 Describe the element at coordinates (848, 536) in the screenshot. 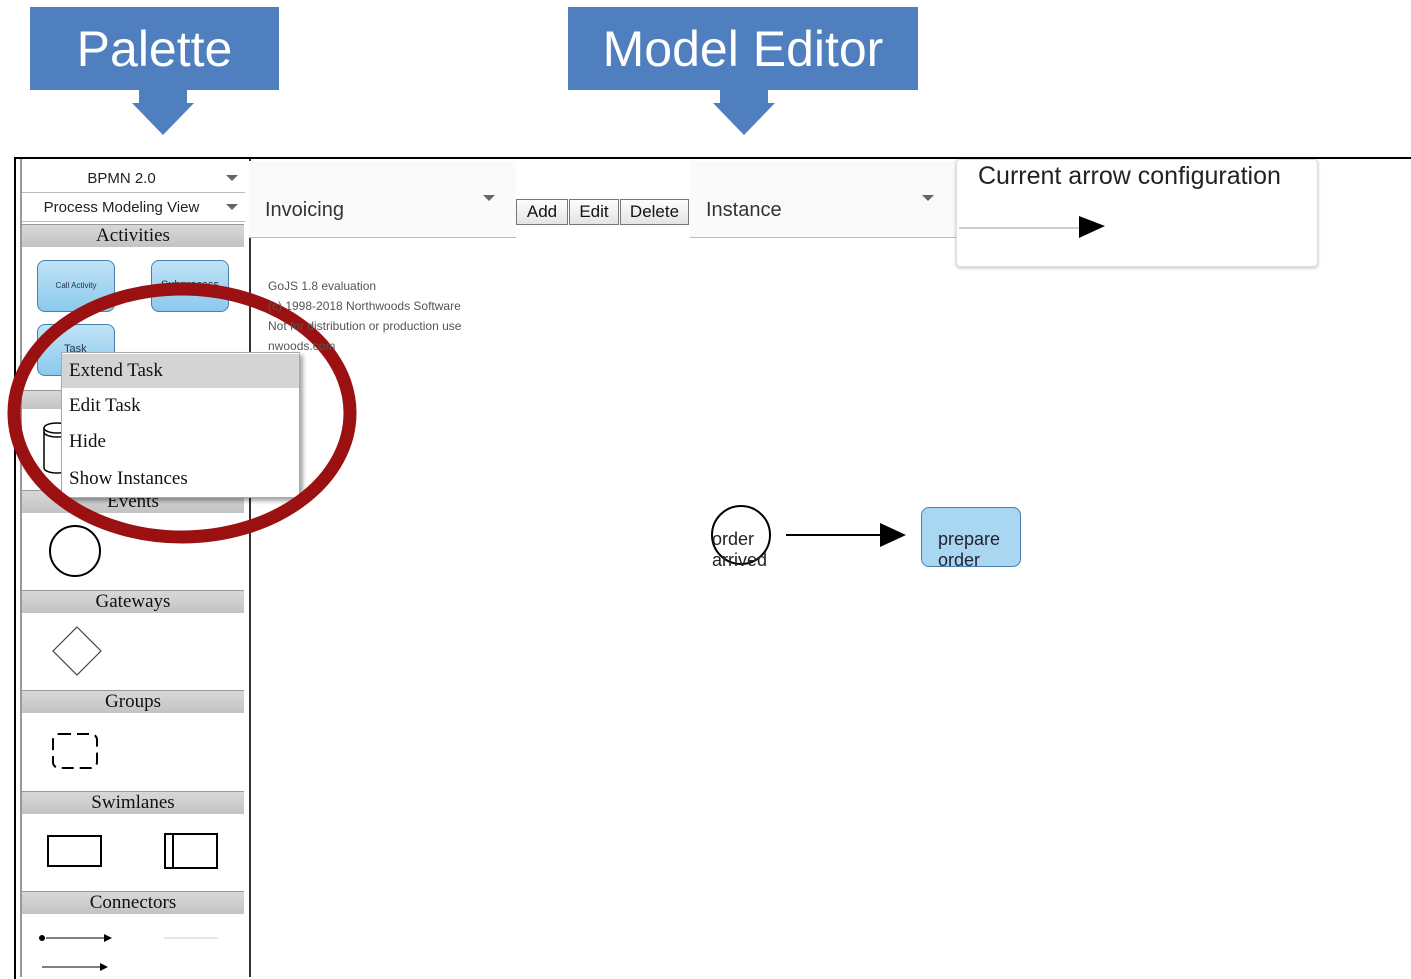

I see `sequence-flow-edge` at that location.